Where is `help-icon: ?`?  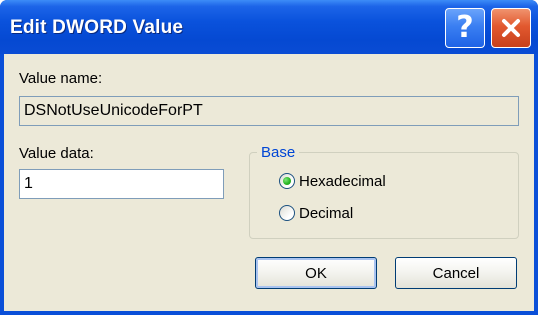 help-icon: ? is located at coordinates (465, 27).